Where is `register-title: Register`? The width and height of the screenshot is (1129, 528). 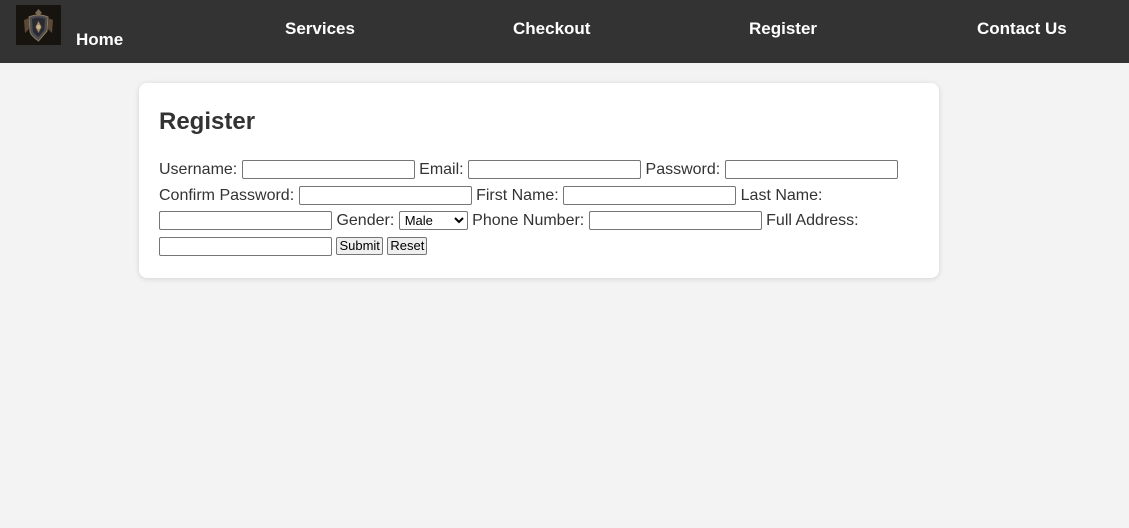
register-title: Register is located at coordinates (207, 121).